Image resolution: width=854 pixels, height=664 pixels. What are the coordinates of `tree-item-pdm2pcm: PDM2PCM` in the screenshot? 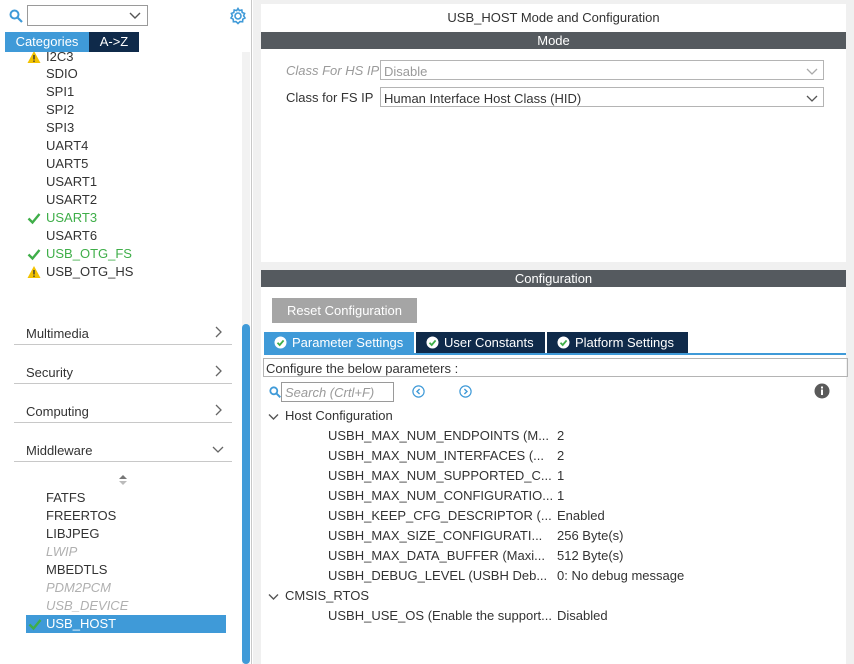 It's located at (122, 588).